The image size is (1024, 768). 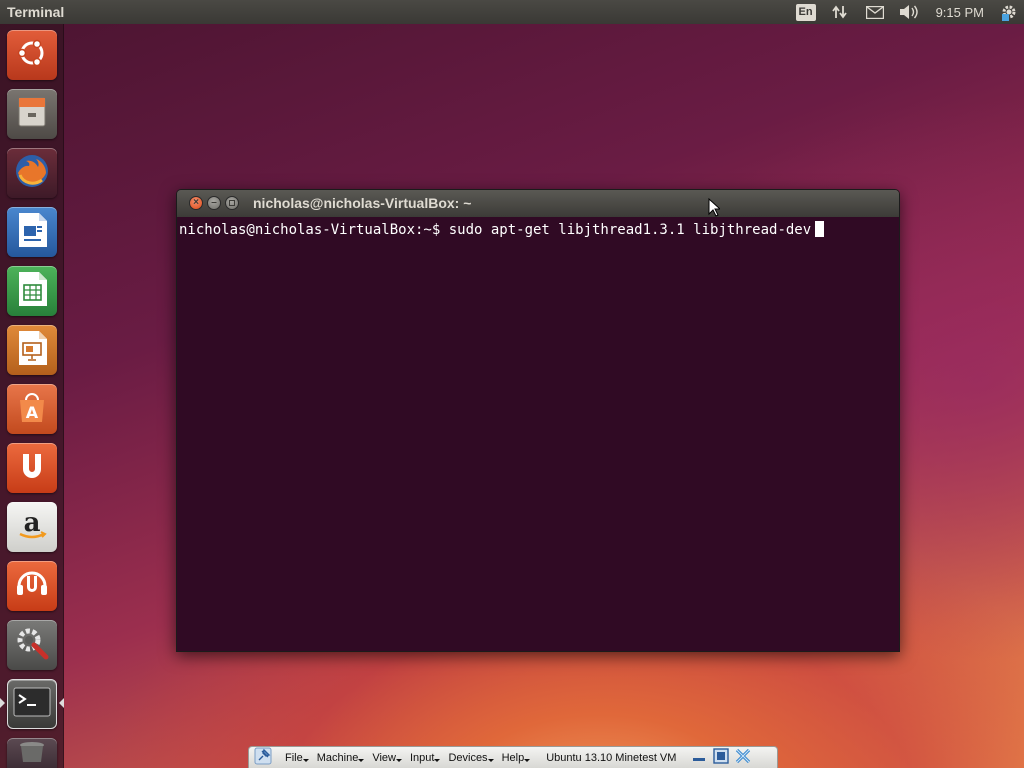 I want to click on launcher-item-ubuntu-one-music, so click(x=32, y=586).